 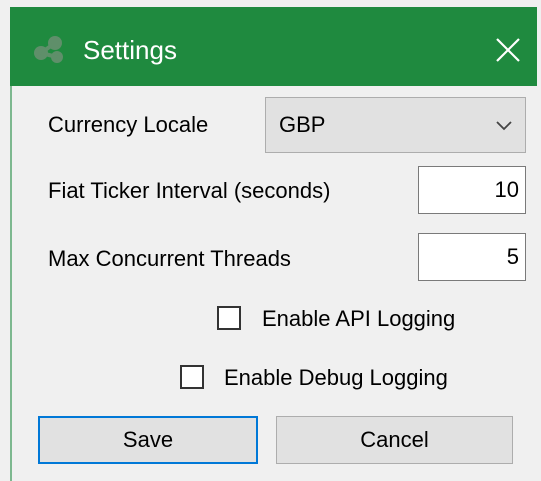 I want to click on enable-api-logging-checkbox, so click(x=229, y=318).